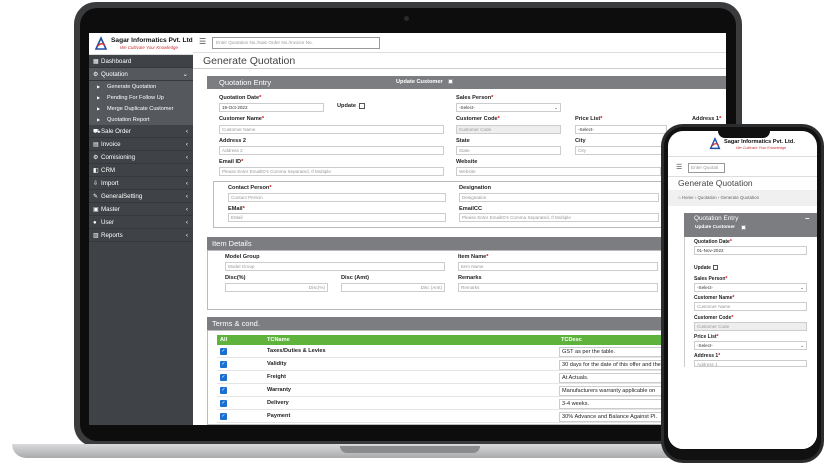 The height and width of the screenshot is (469, 827). Describe the element at coordinates (141, 86) in the screenshot. I see `submenu-generate-quotation: ▶ Generate Quotation` at that location.